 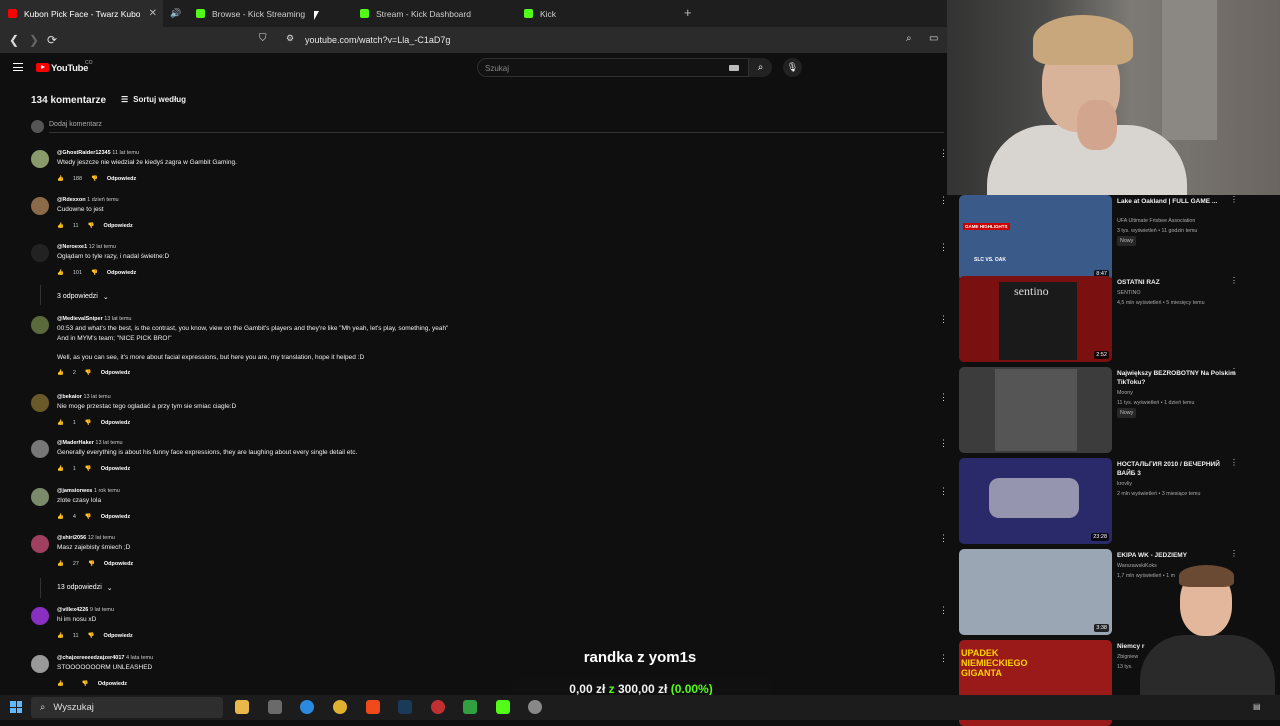 I want to click on replies-toggle: 13 odpowiedzi ⌄, so click(x=85, y=588).